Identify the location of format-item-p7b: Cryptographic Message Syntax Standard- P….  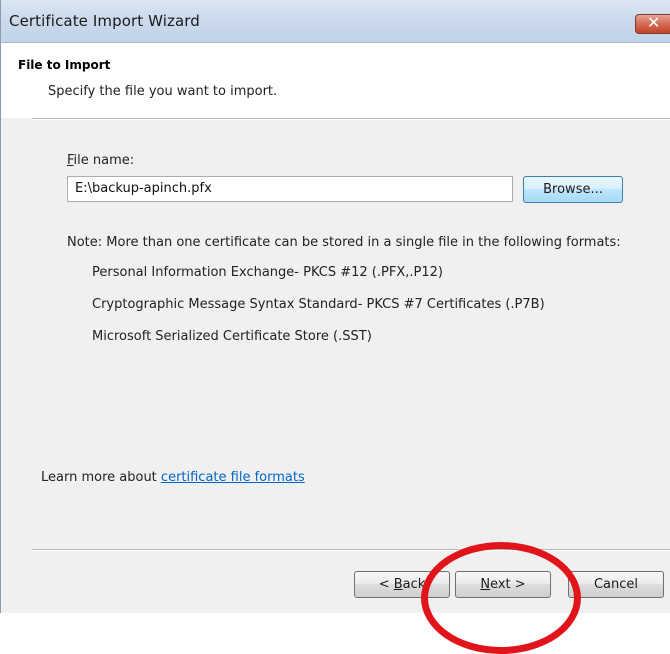
(318, 304).